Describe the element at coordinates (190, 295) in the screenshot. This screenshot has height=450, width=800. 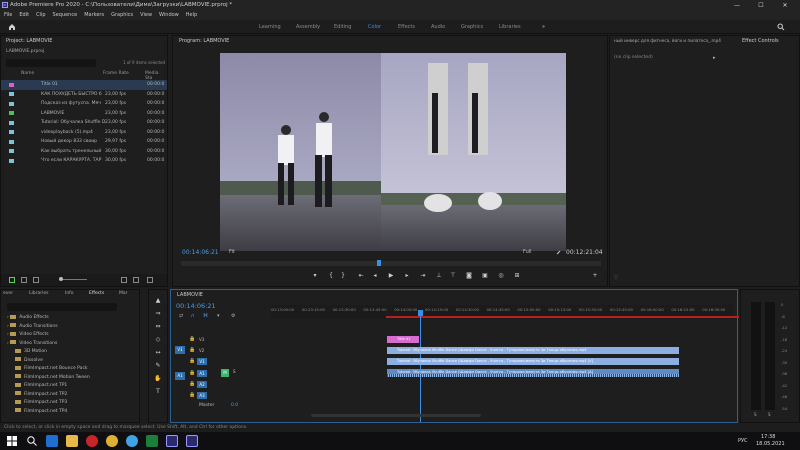
I see `timeline-tab: LABMOVIE` at that location.